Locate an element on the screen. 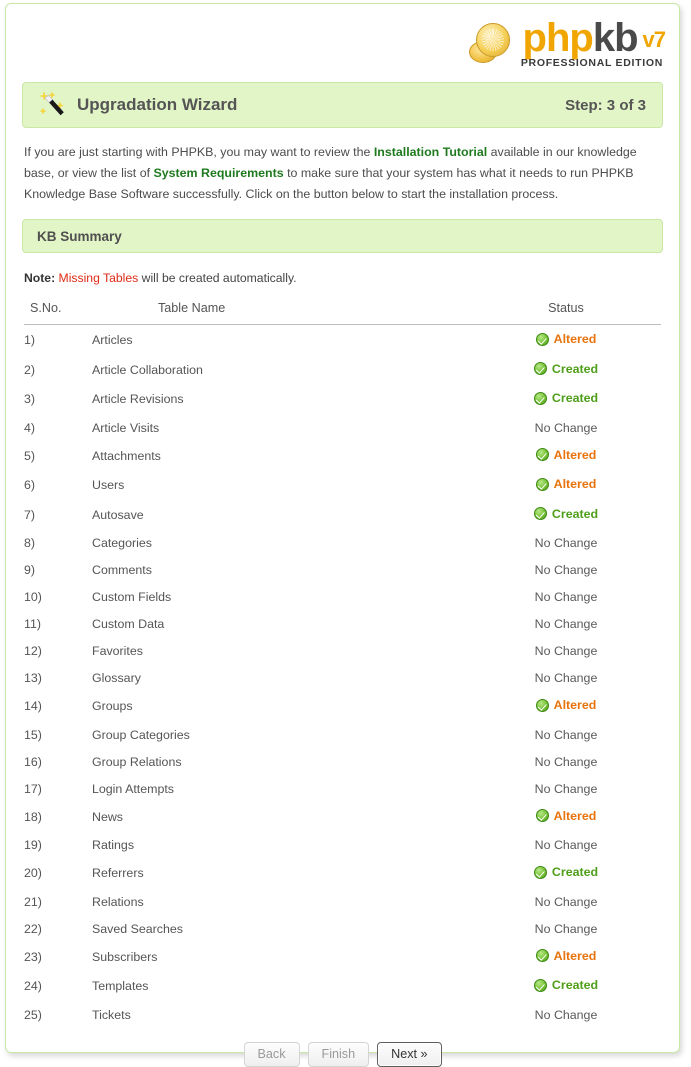 The image size is (691, 1067). wordmark-version: v7 is located at coordinates (654, 39).